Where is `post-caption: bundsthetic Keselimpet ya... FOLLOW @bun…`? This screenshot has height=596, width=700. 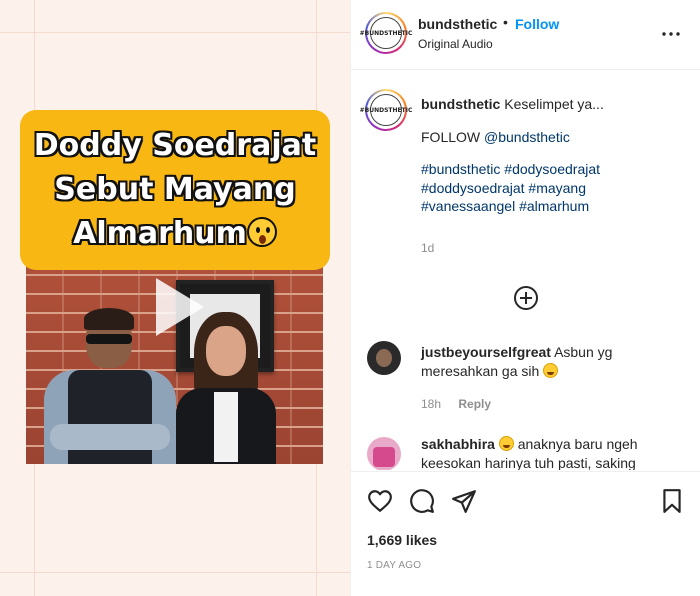
post-caption: bundsthetic Keselimpet ya... FOLLOW @bun… is located at coordinates (556, 155).